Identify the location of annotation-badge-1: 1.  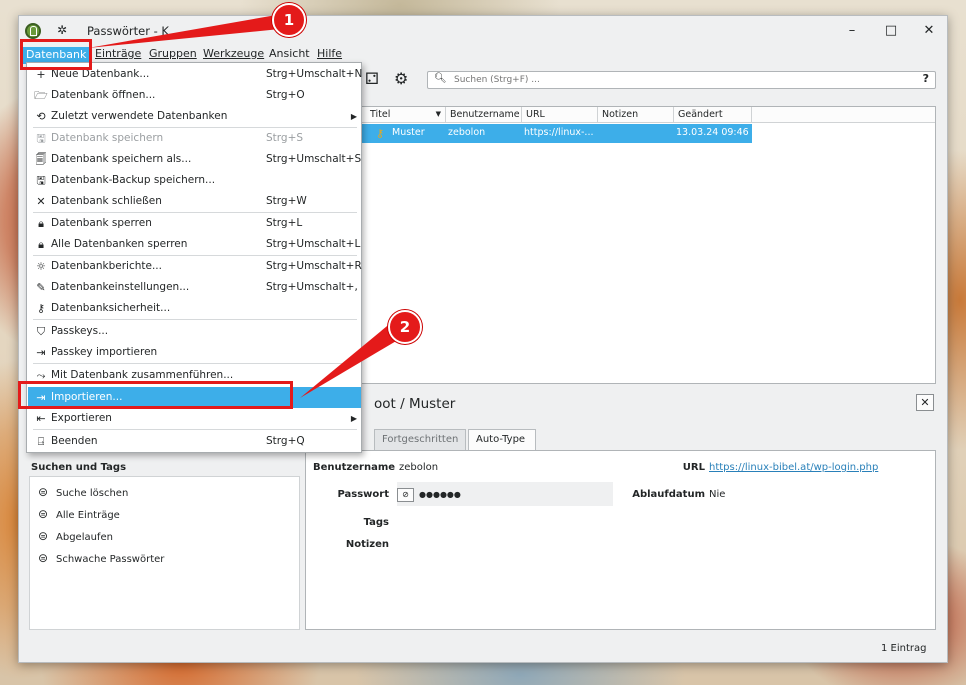
(289, 20).